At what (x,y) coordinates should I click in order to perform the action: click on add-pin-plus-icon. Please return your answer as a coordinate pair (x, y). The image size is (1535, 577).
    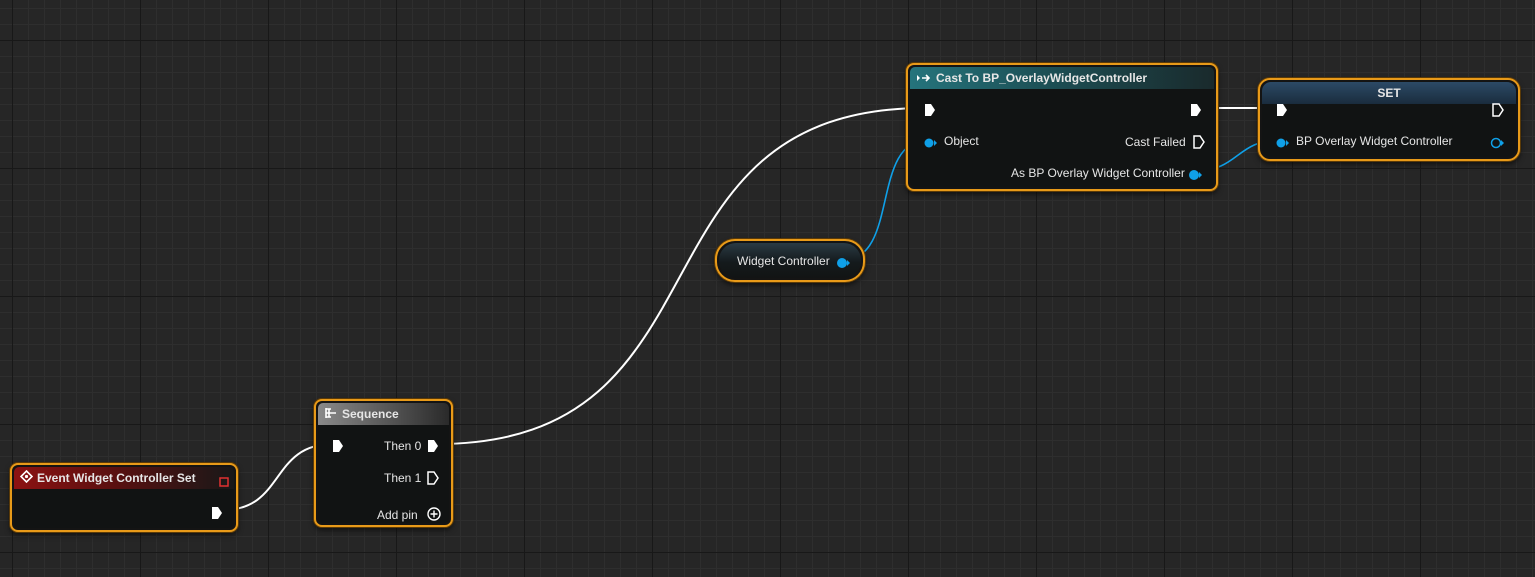
    Looking at the image, I should click on (434, 515).